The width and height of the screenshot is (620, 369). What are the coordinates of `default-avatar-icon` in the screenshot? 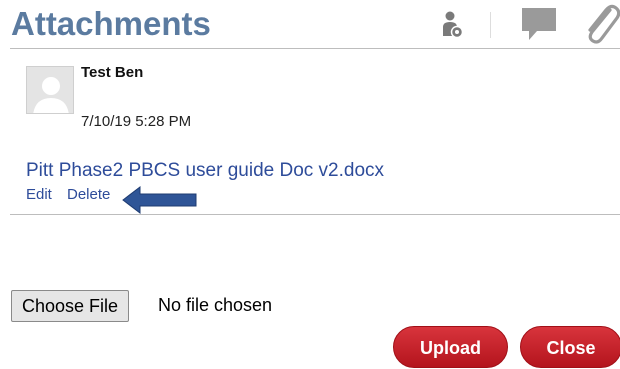 It's located at (50, 90).